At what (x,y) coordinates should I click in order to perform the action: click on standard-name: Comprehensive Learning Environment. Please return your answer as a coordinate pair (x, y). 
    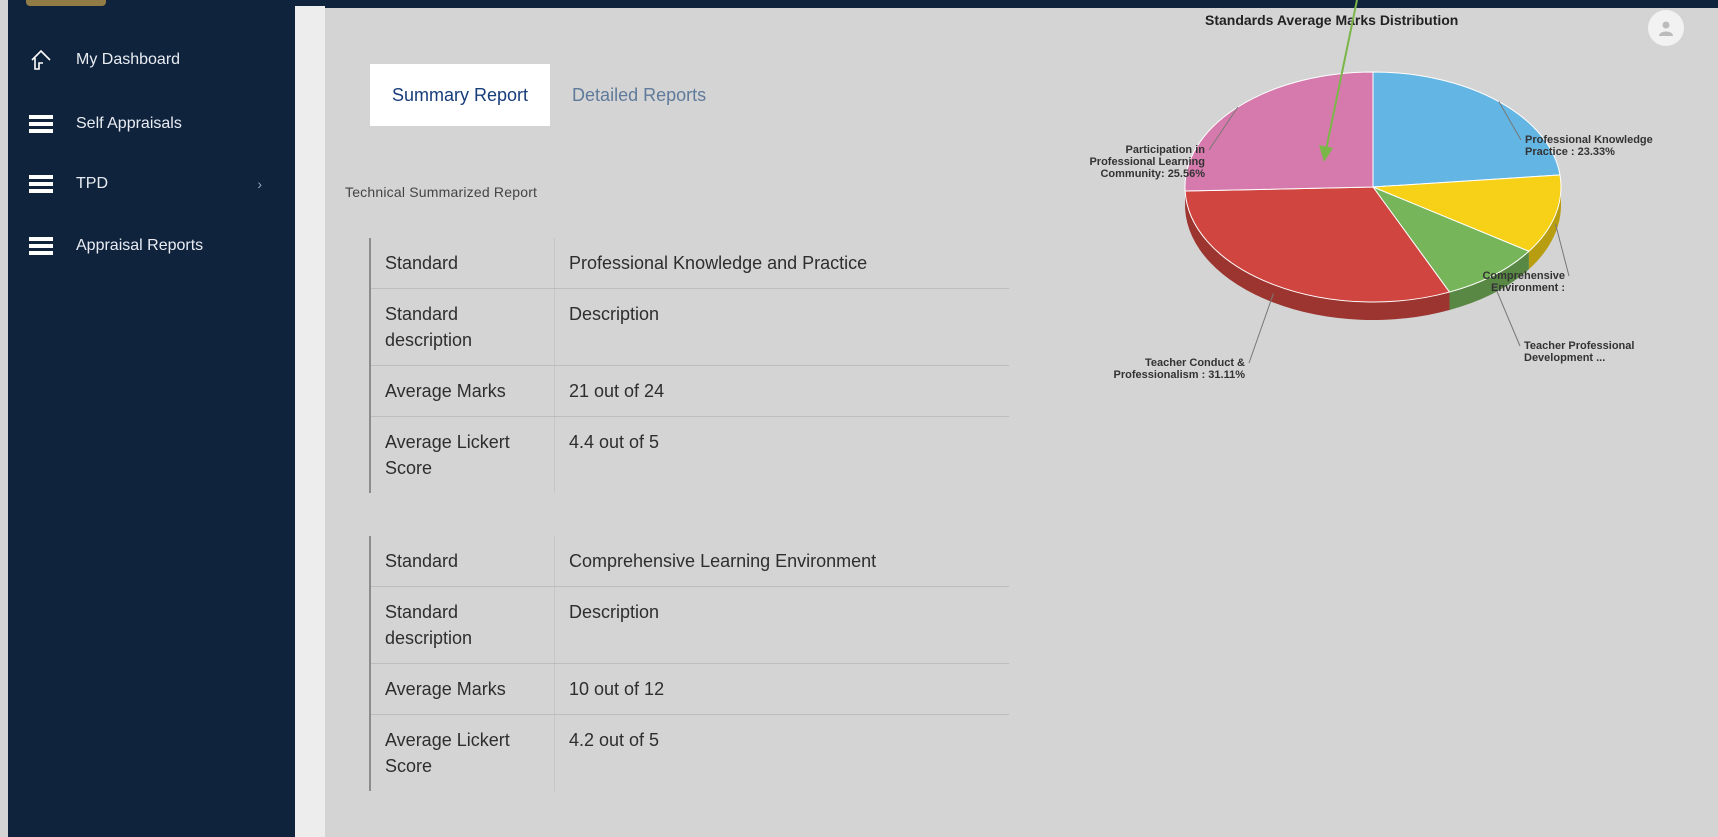
    Looking at the image, I should click on (723, 561).